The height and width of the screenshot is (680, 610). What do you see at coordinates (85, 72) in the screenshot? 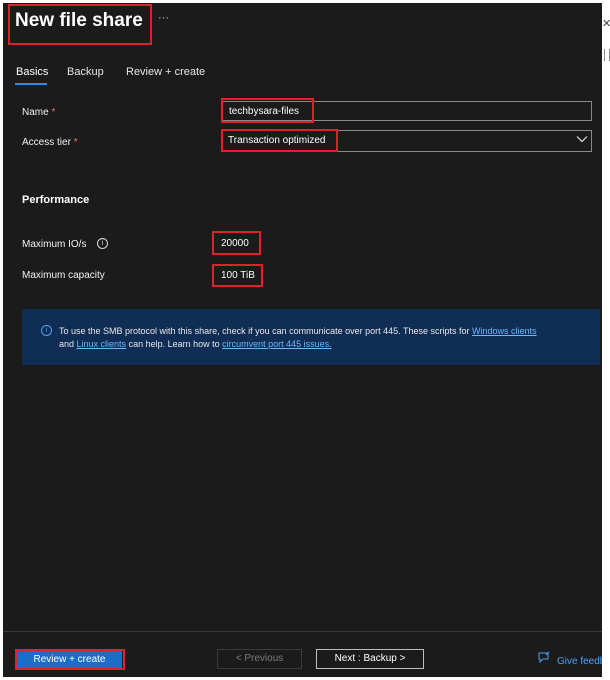
I see `tab-backup: Backup` at bounding box center [85, 72].